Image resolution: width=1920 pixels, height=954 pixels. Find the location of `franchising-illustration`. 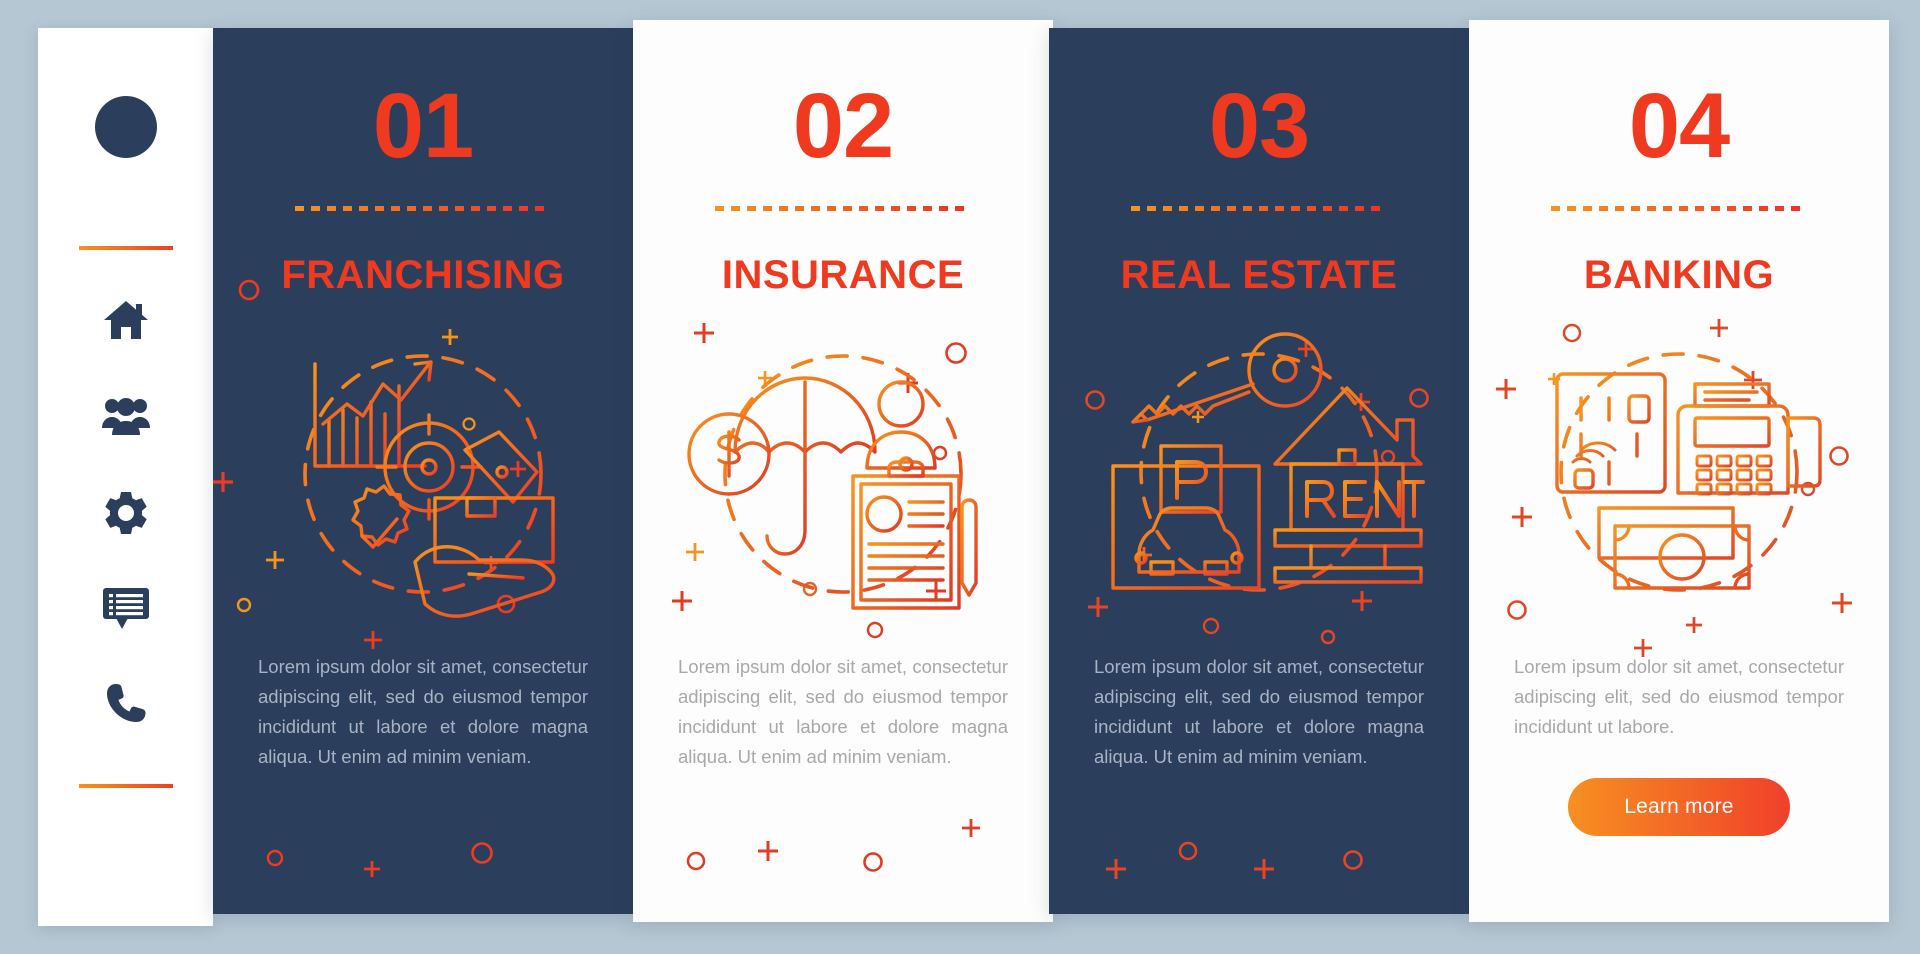

franchising-illustration is located at coordinates (423, 472).